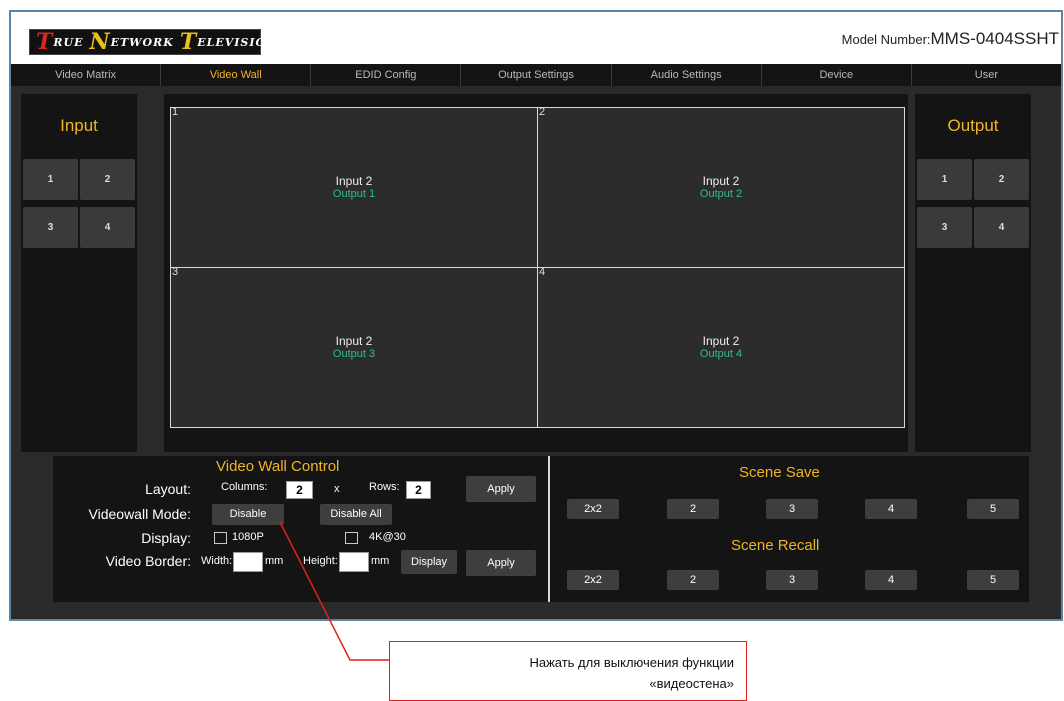 Image resolution: width=1064 pixels, height=701 pixels. I want to click on callout-line-1: Нажать для выключения функции, so click(631, 662).